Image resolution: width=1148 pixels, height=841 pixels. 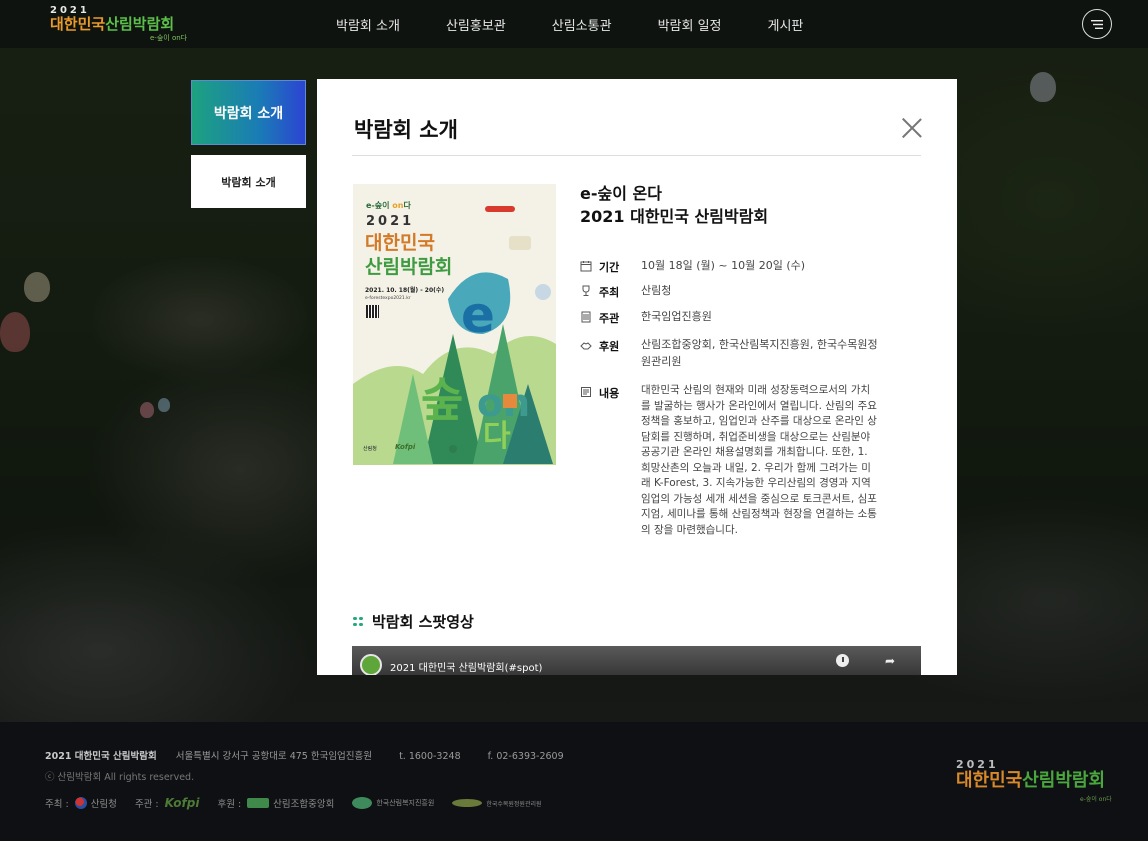 What do you see at coordinates (740, 292) in the screenshot?
I see `info-row-host: 주최 산림청` at bounding box center [740, 292].